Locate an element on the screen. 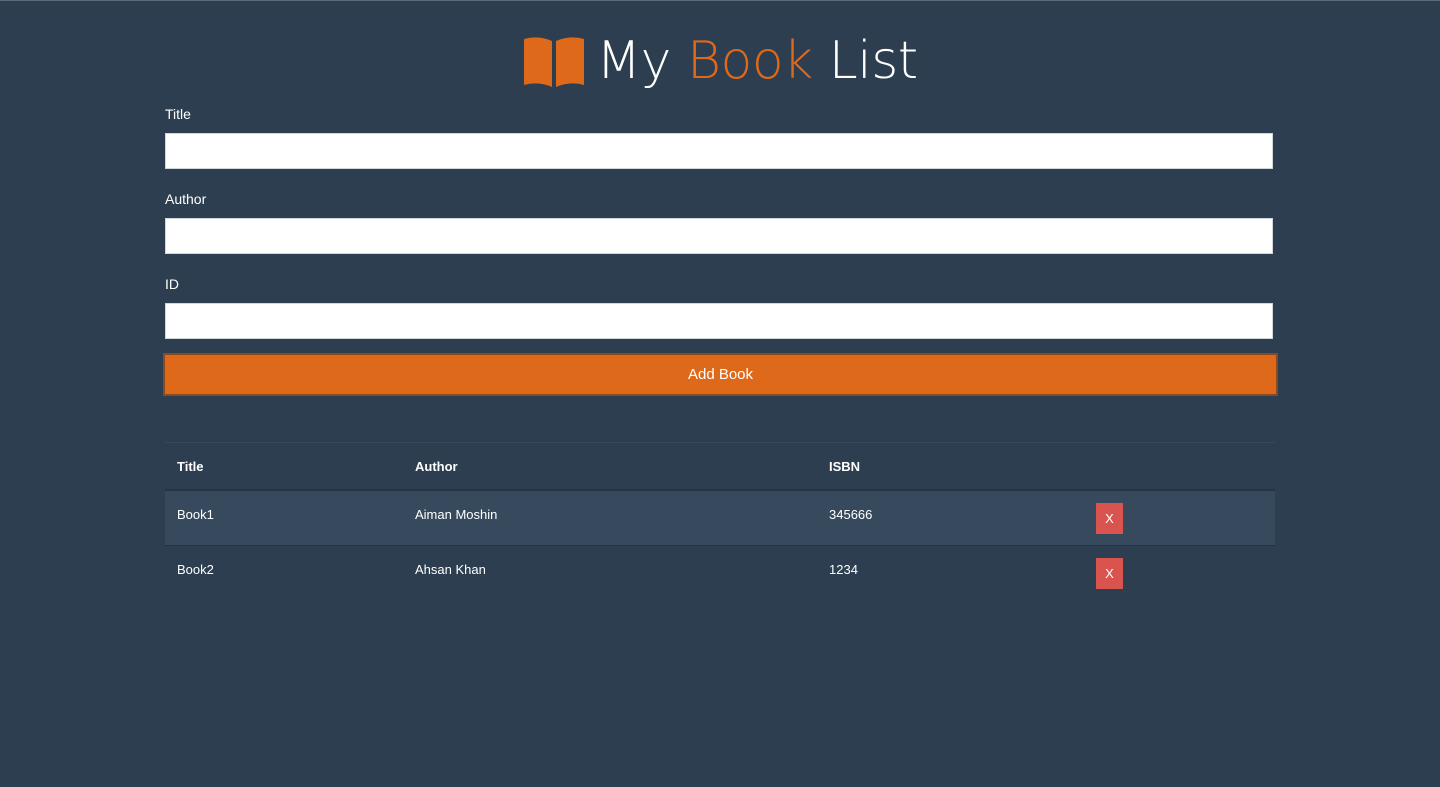 This screenshot has height=787, width=1440. author-label: Author is located at coordinates (186, 199).